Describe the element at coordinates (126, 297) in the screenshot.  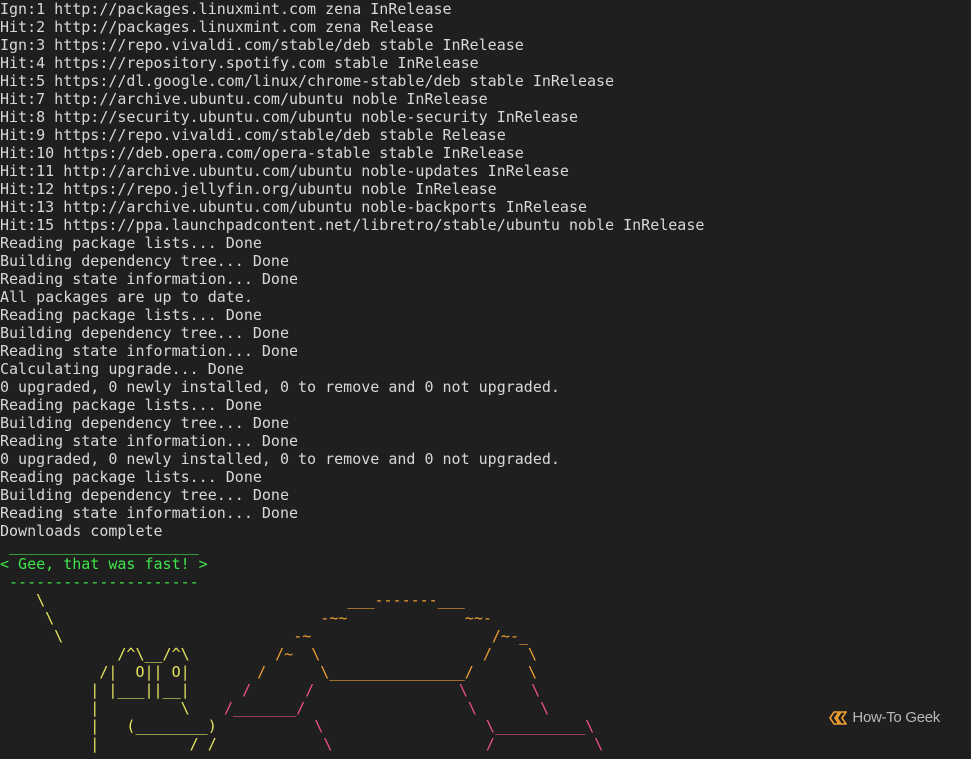
I see `terminal-line: All packages are up to date.` at that location.